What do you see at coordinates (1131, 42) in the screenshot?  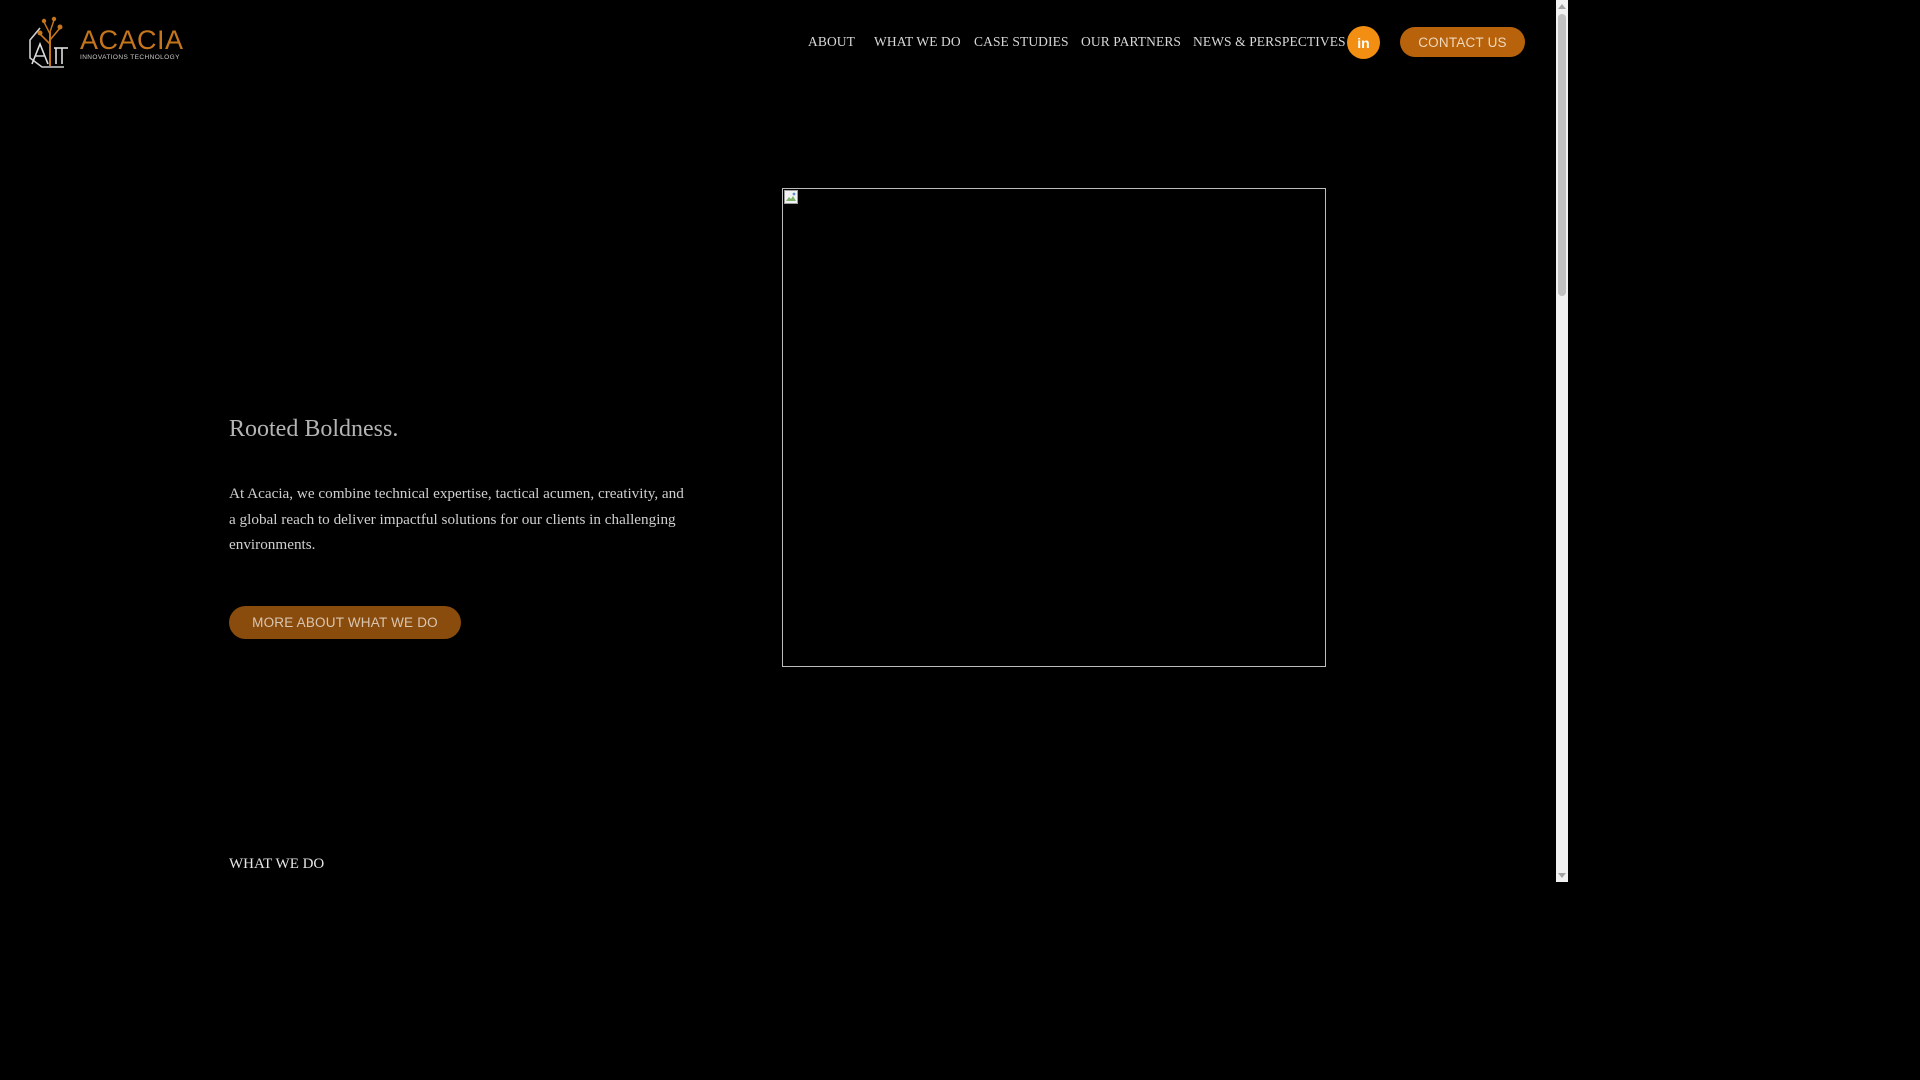 I see `nav-our-partners: OUR PARTNERS` at bounding box center [1131, 42].